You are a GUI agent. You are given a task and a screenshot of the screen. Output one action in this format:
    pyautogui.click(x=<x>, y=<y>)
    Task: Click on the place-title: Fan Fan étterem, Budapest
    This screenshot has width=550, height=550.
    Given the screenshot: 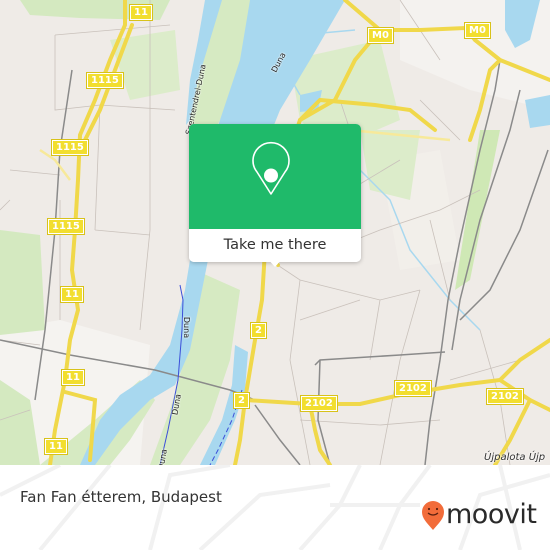 What is the action you would take?
    pyautogui.click(x=121, y=497)
    